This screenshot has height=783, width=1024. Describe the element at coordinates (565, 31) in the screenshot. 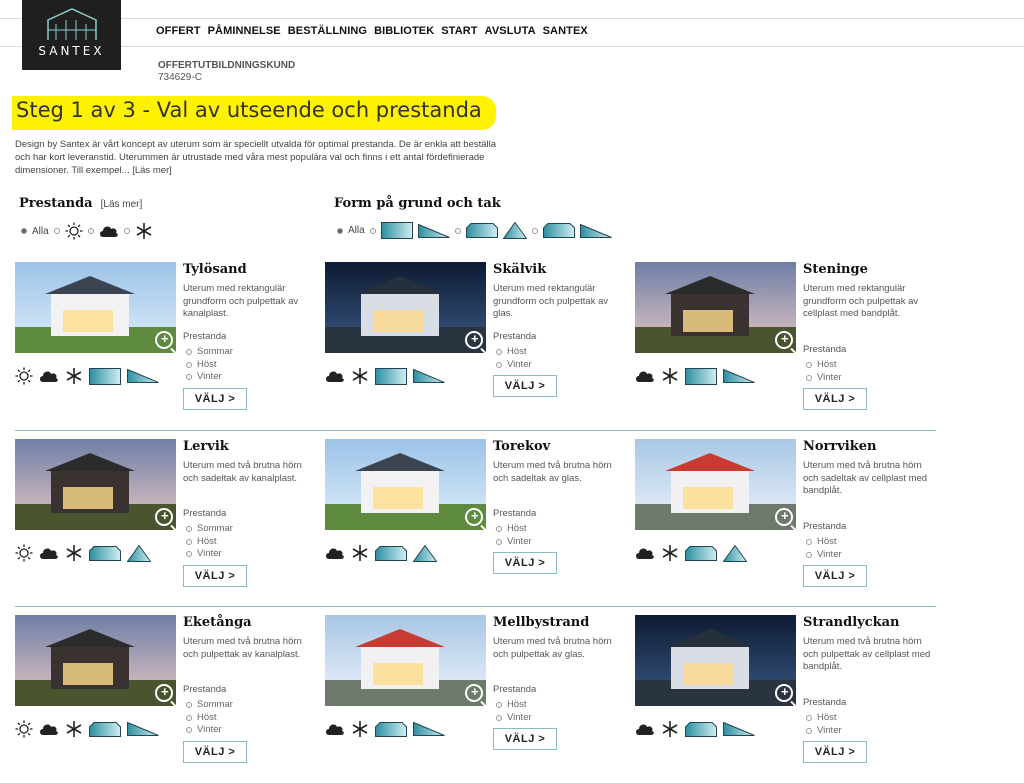

I see `nav-santex: SANTEX` at that location.